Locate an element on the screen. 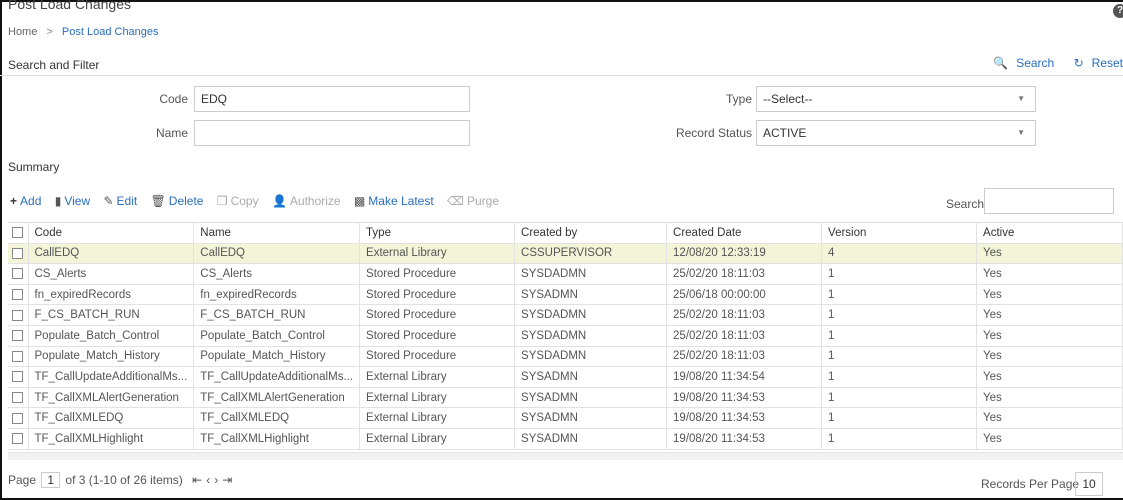 Image resolution: width=1123 pixels, height=500 pixels. edit-button: ✎ Edit is located at coordinates (120, 201).